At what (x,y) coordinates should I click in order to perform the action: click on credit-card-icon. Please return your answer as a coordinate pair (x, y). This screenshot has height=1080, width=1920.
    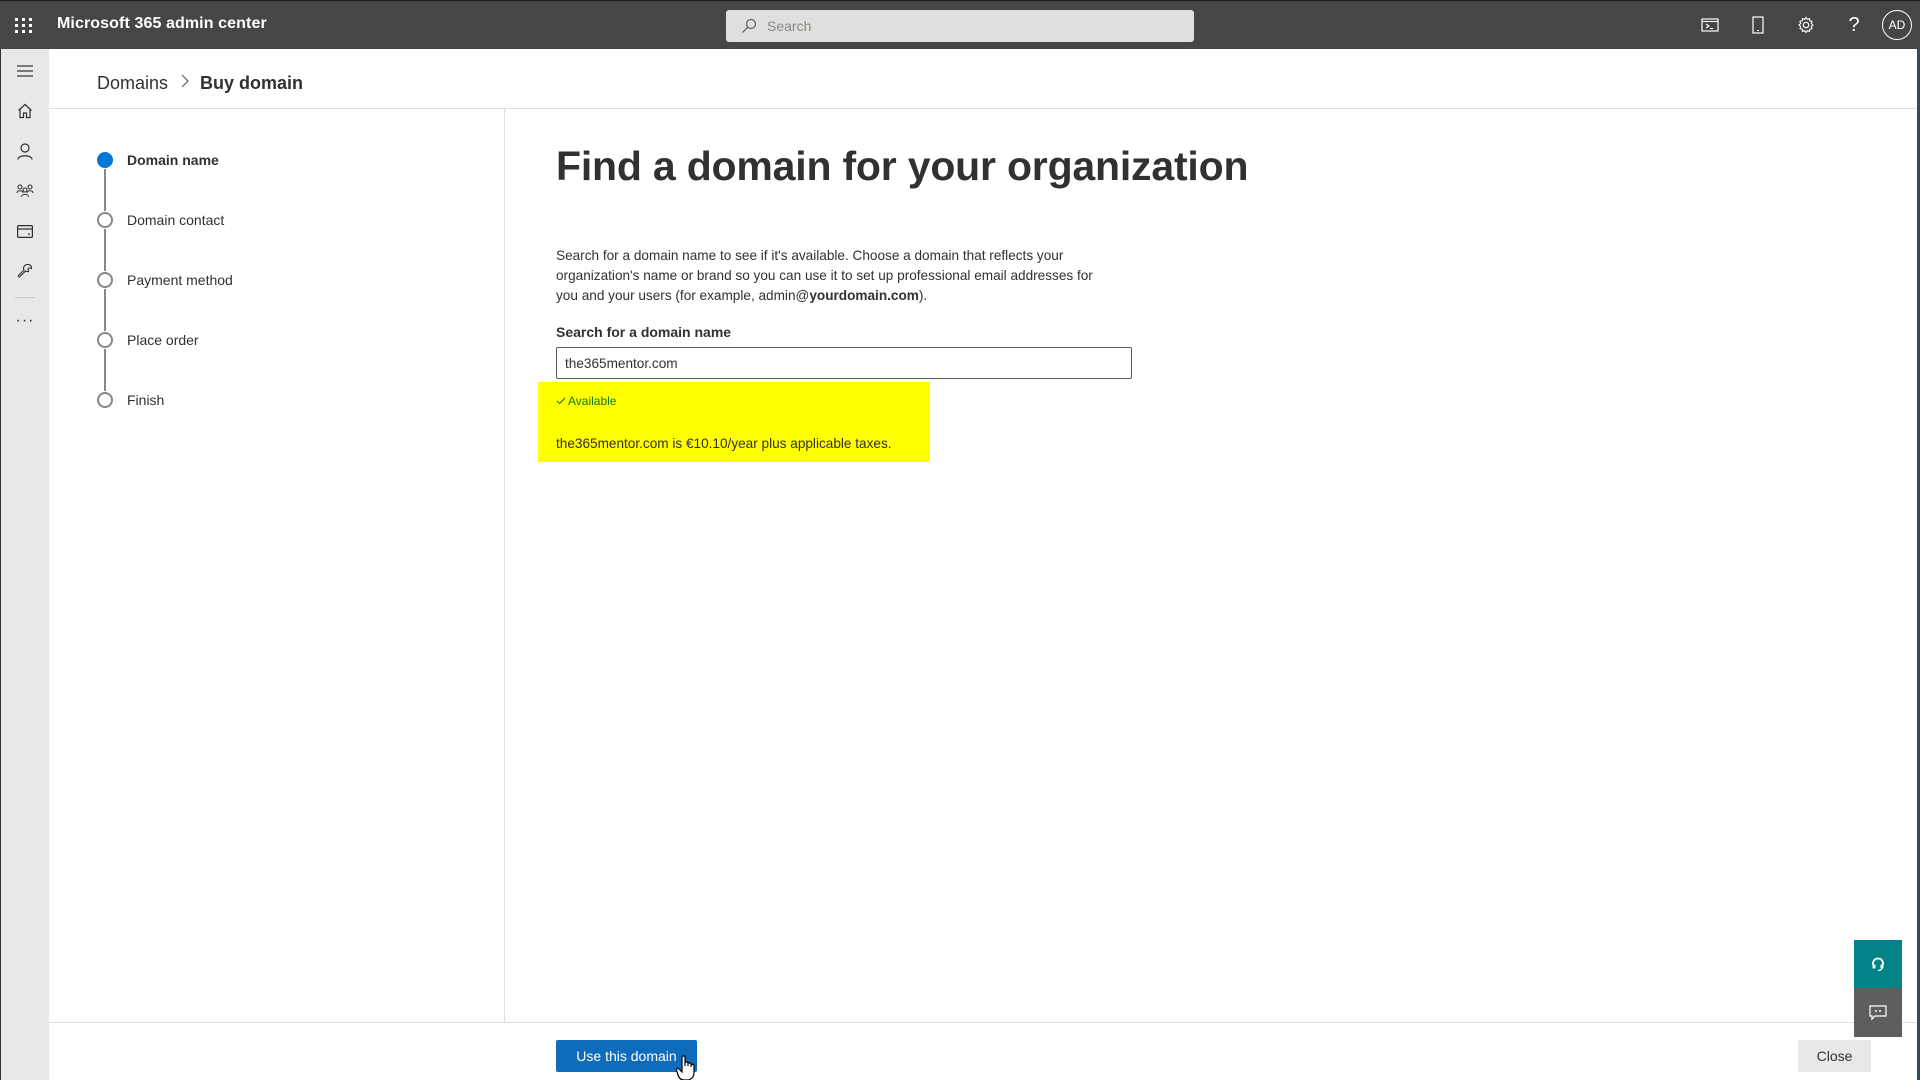
    Looking at the image, I should click on (25, 231).